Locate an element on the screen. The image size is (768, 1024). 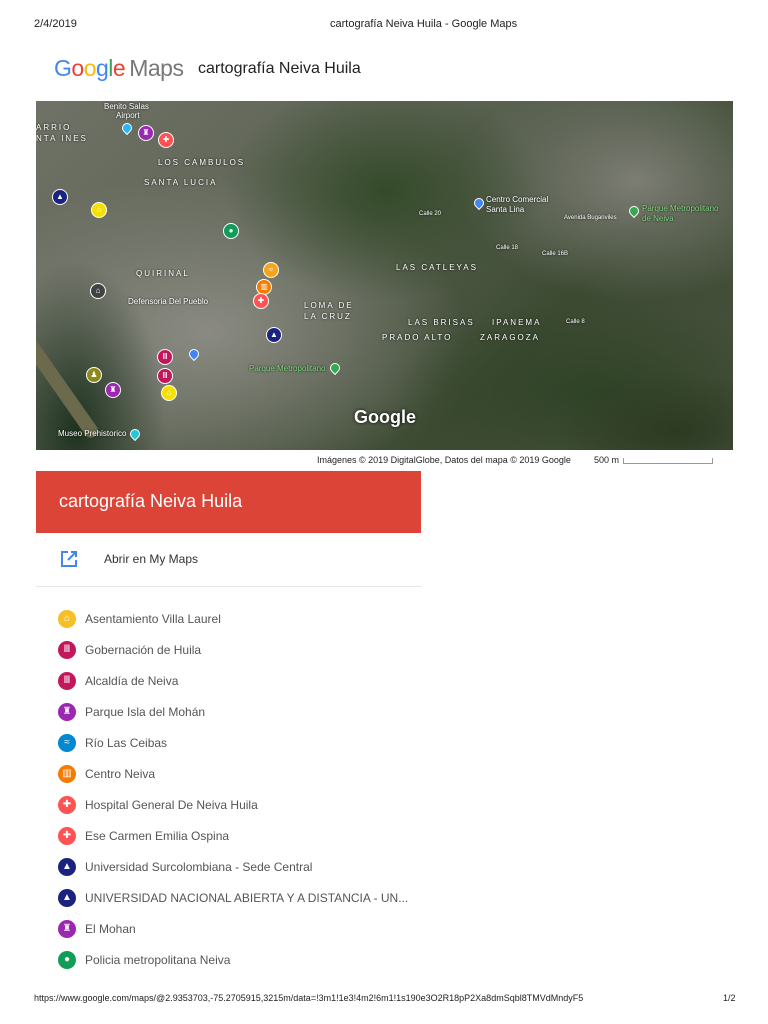
landmark-marker: ⌂ is located at coordinates (98, 291).